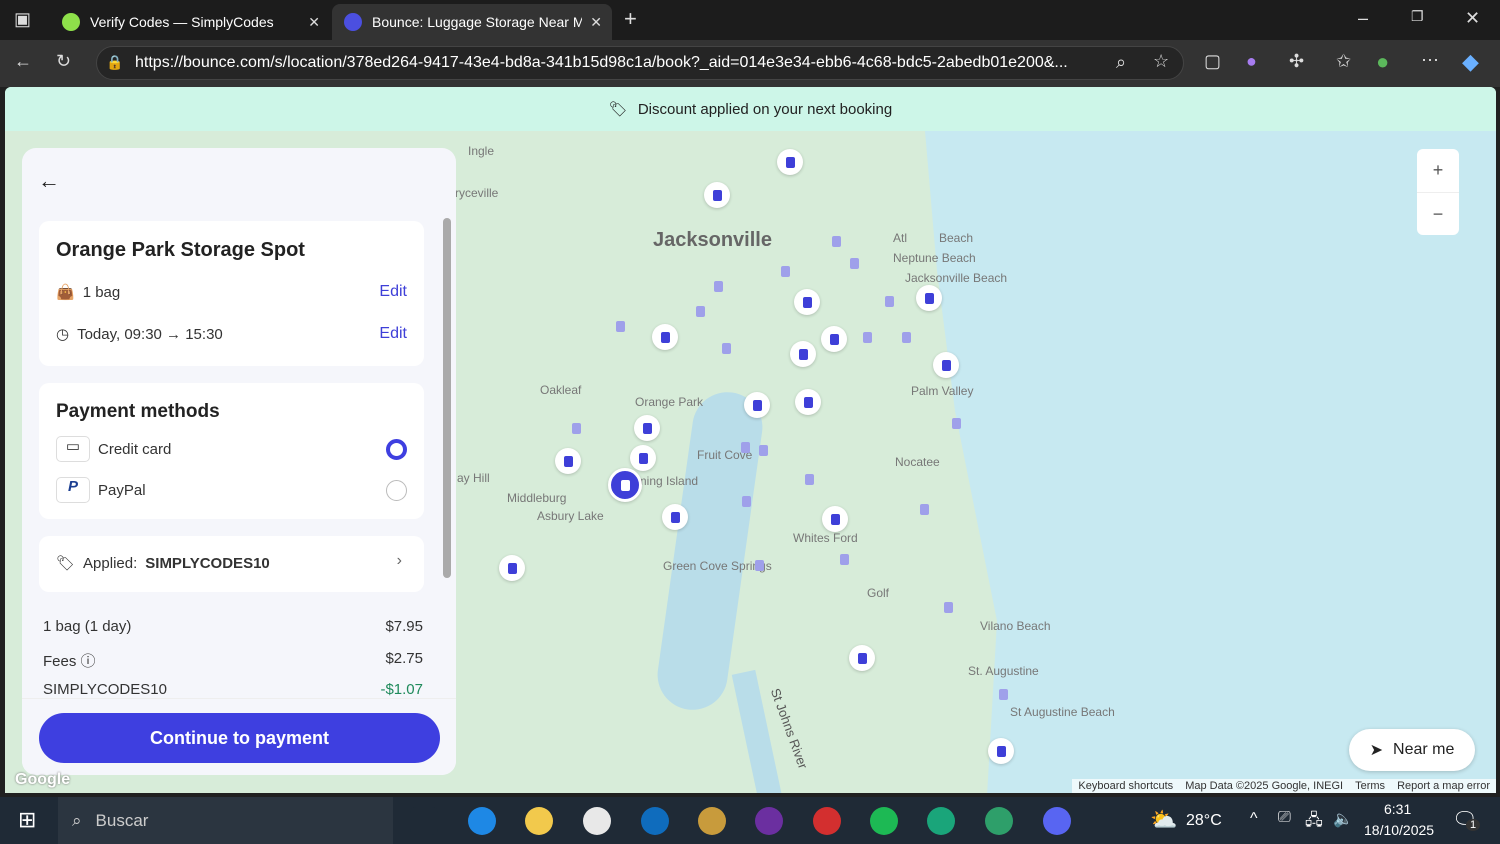 The width and height of the screenshot is (1500, 844). What do you see at coordinates (1397, 809) in the screenshot?
I see `clock-time: 6:31` at bounding box center [1397, 809].